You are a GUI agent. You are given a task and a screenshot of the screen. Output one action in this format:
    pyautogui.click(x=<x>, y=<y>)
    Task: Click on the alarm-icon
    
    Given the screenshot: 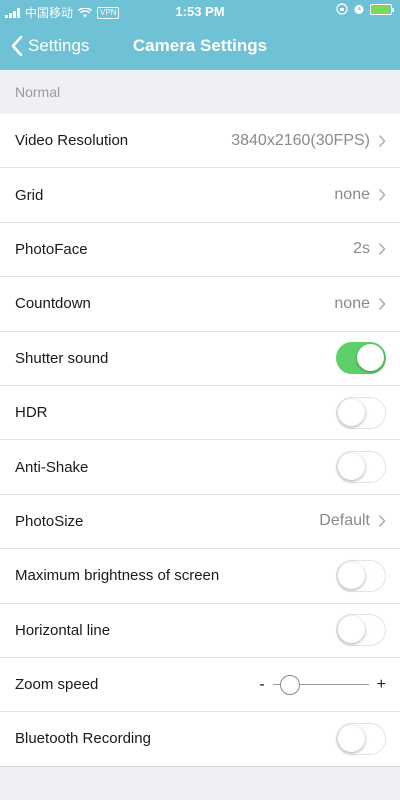 What is the action you would take?
    pyautogui.click(x=359, y=9)
    